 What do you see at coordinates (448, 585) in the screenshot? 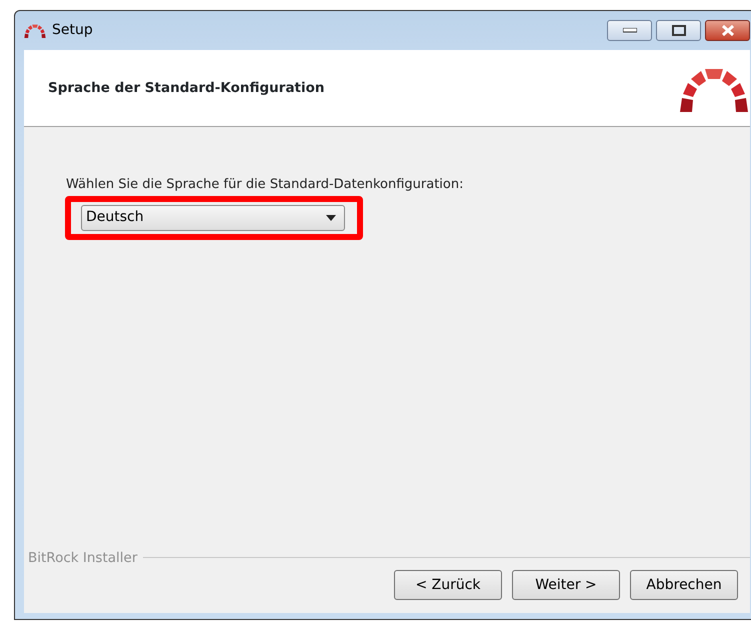
I see `back-button: < Zurück` at bounding box center [448, 585].